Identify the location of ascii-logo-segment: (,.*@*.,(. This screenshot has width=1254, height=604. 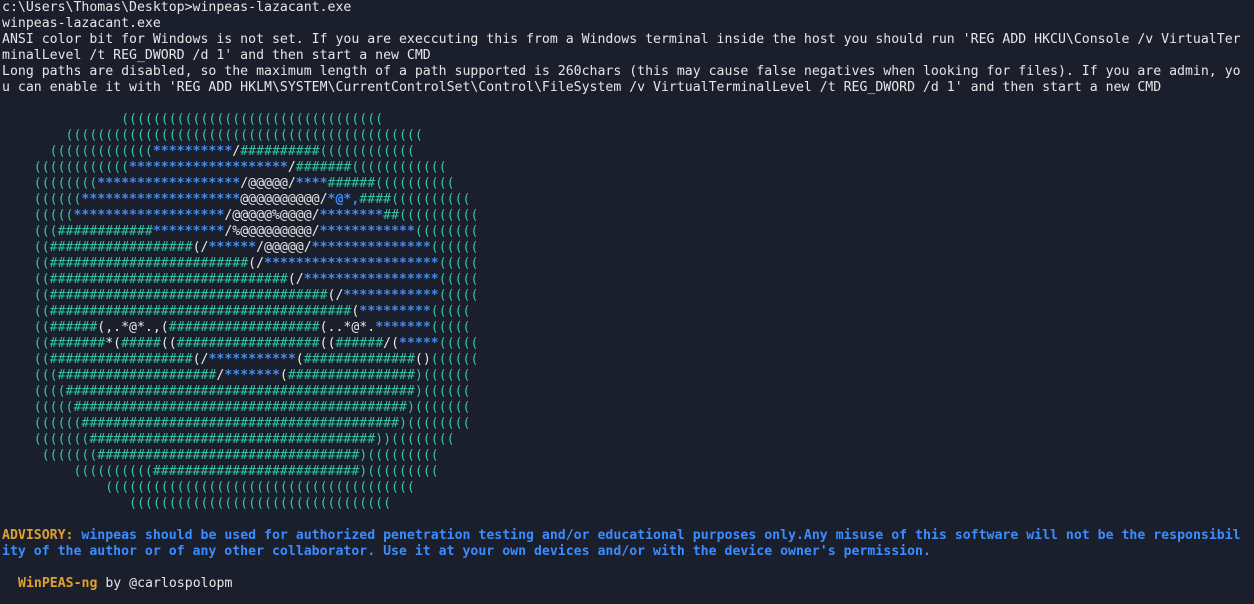
(133, 327).